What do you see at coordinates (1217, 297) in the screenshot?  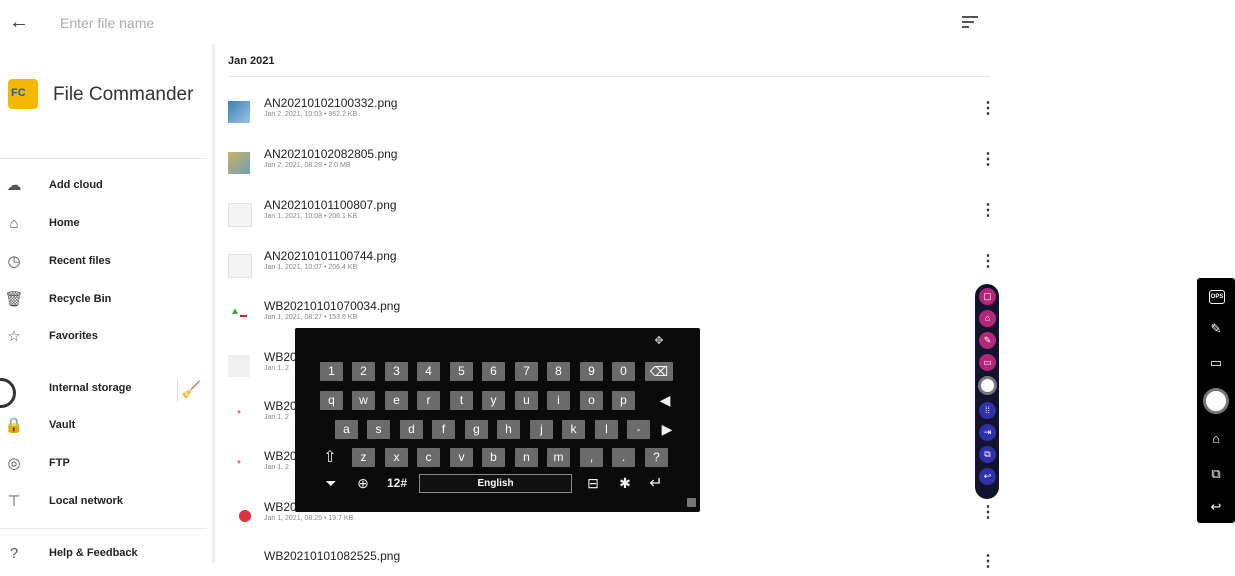 I see `ops-icon: OPS` at bounding box center [1217, 297].